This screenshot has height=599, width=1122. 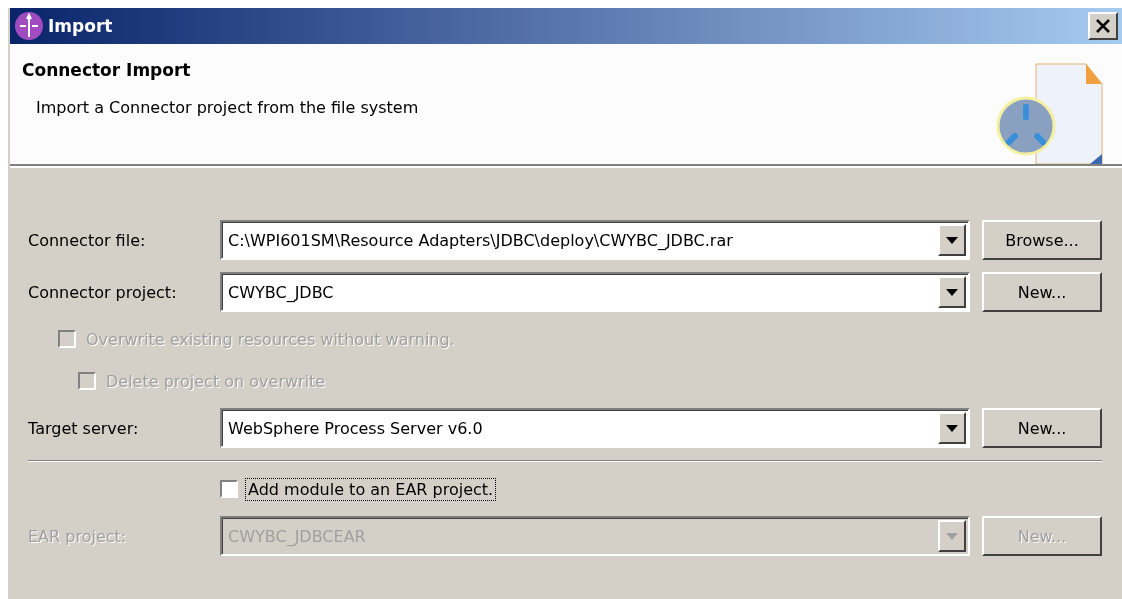 What do you see at coordinates (84, 428) in the screenshot?
I see `field-label: Target server:` at bounding box center [84, 428].